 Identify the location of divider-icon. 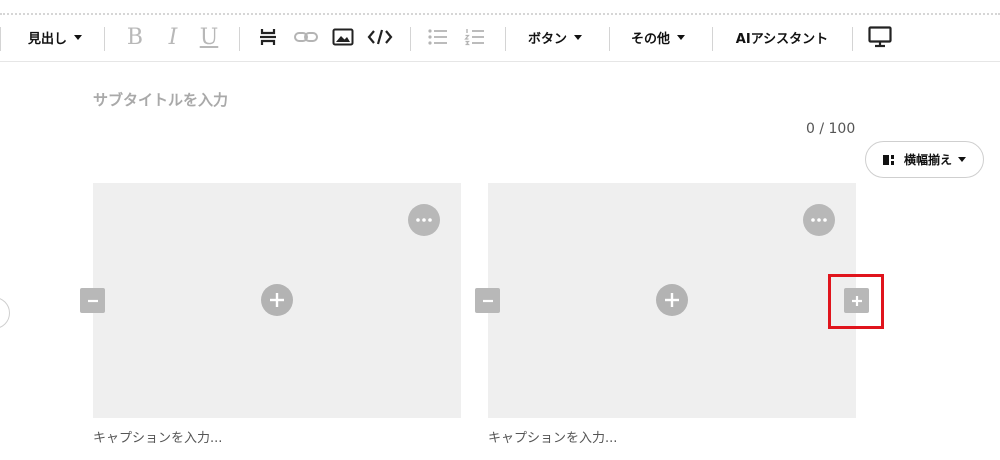
(268, 37).